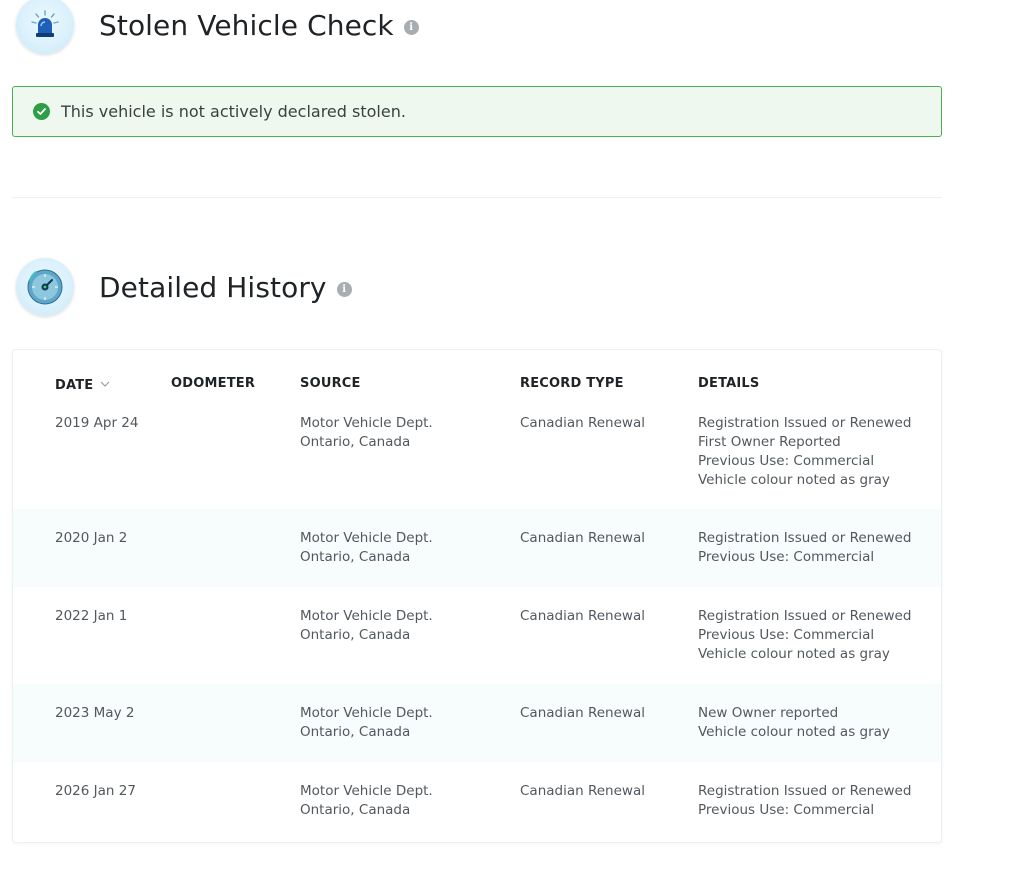 The height and width of the screenshot is (878, 1028). I want to click on history-header: Detailed History i, so click(184, 287).